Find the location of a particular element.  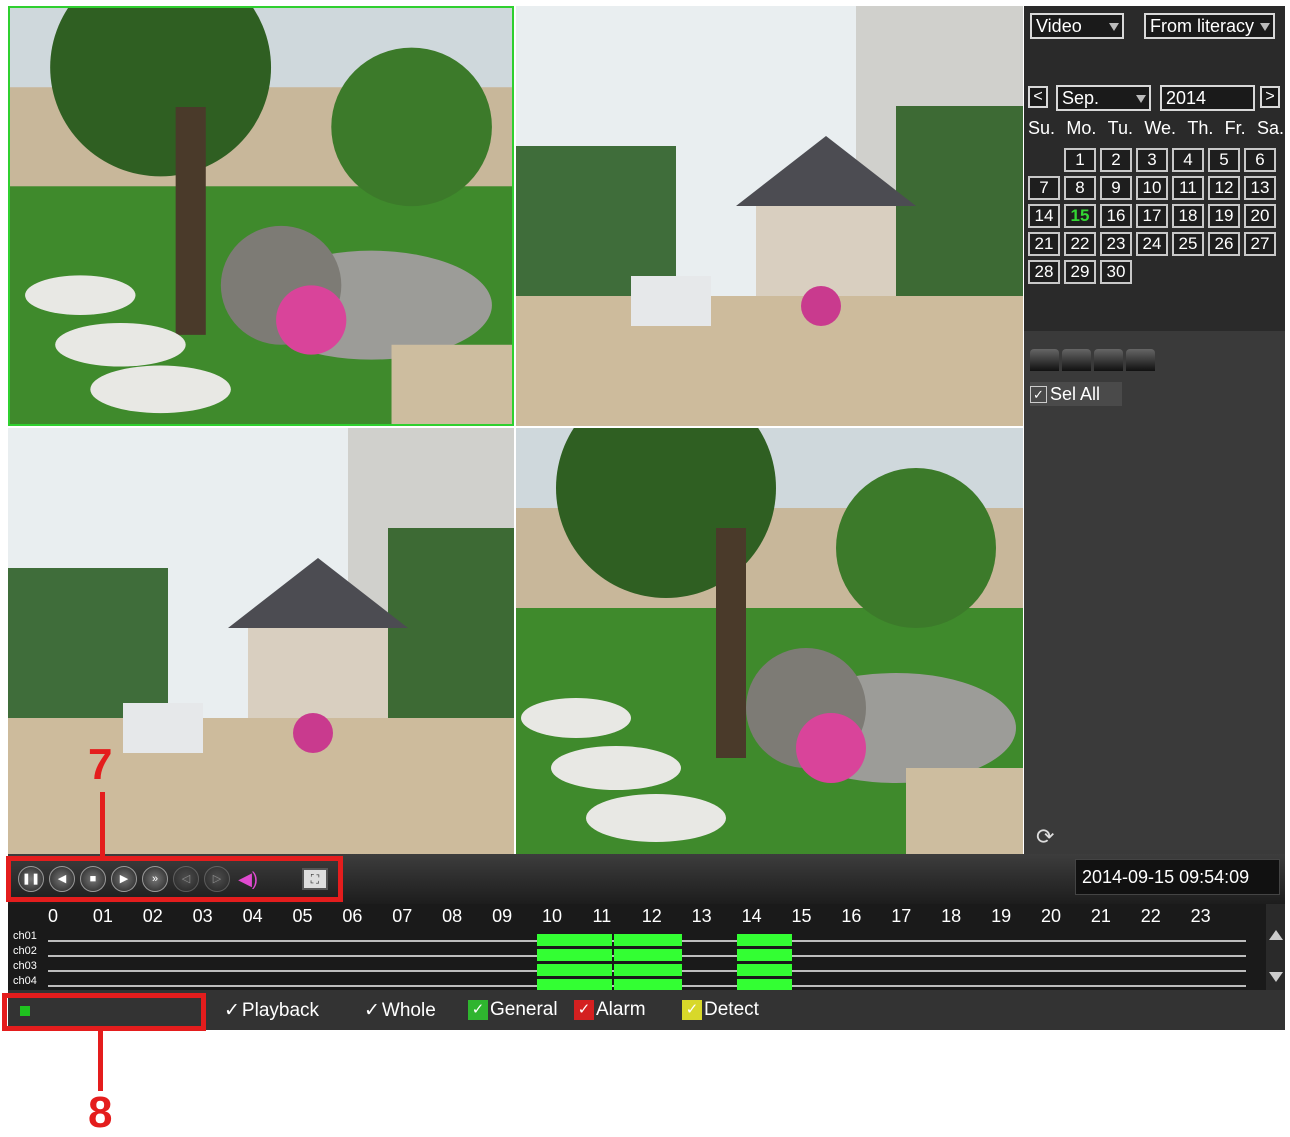

hour-label: 21 is located at coordinates (1100, 916).